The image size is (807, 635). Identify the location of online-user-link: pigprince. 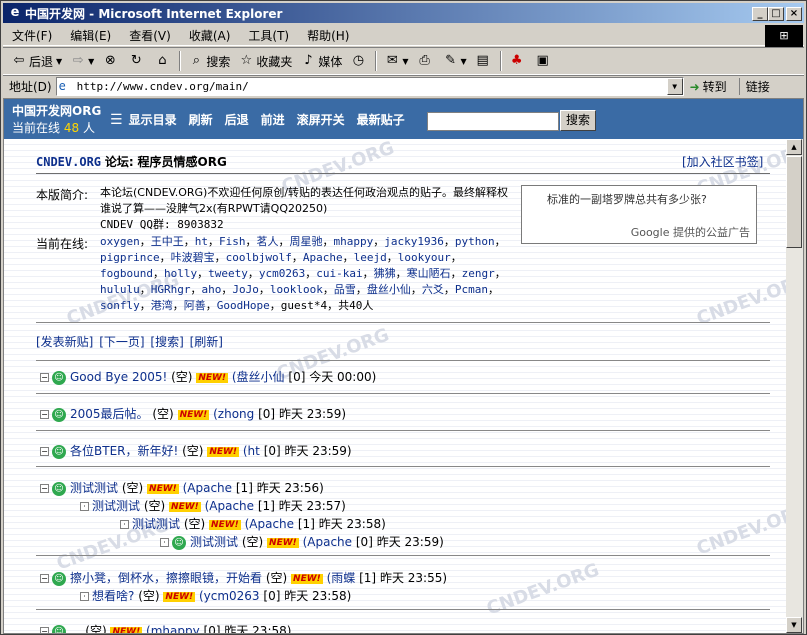
(130, 257).